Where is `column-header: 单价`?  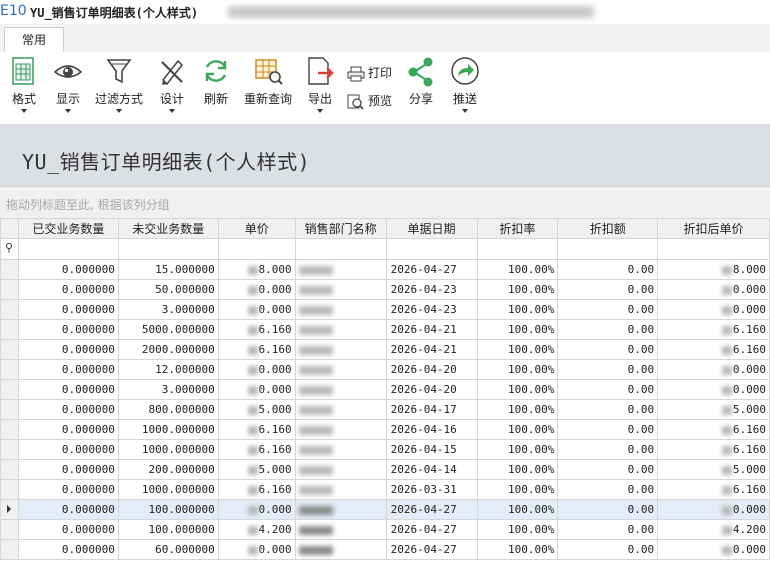
column-header: 单价 is located at coordinates (256, 228).